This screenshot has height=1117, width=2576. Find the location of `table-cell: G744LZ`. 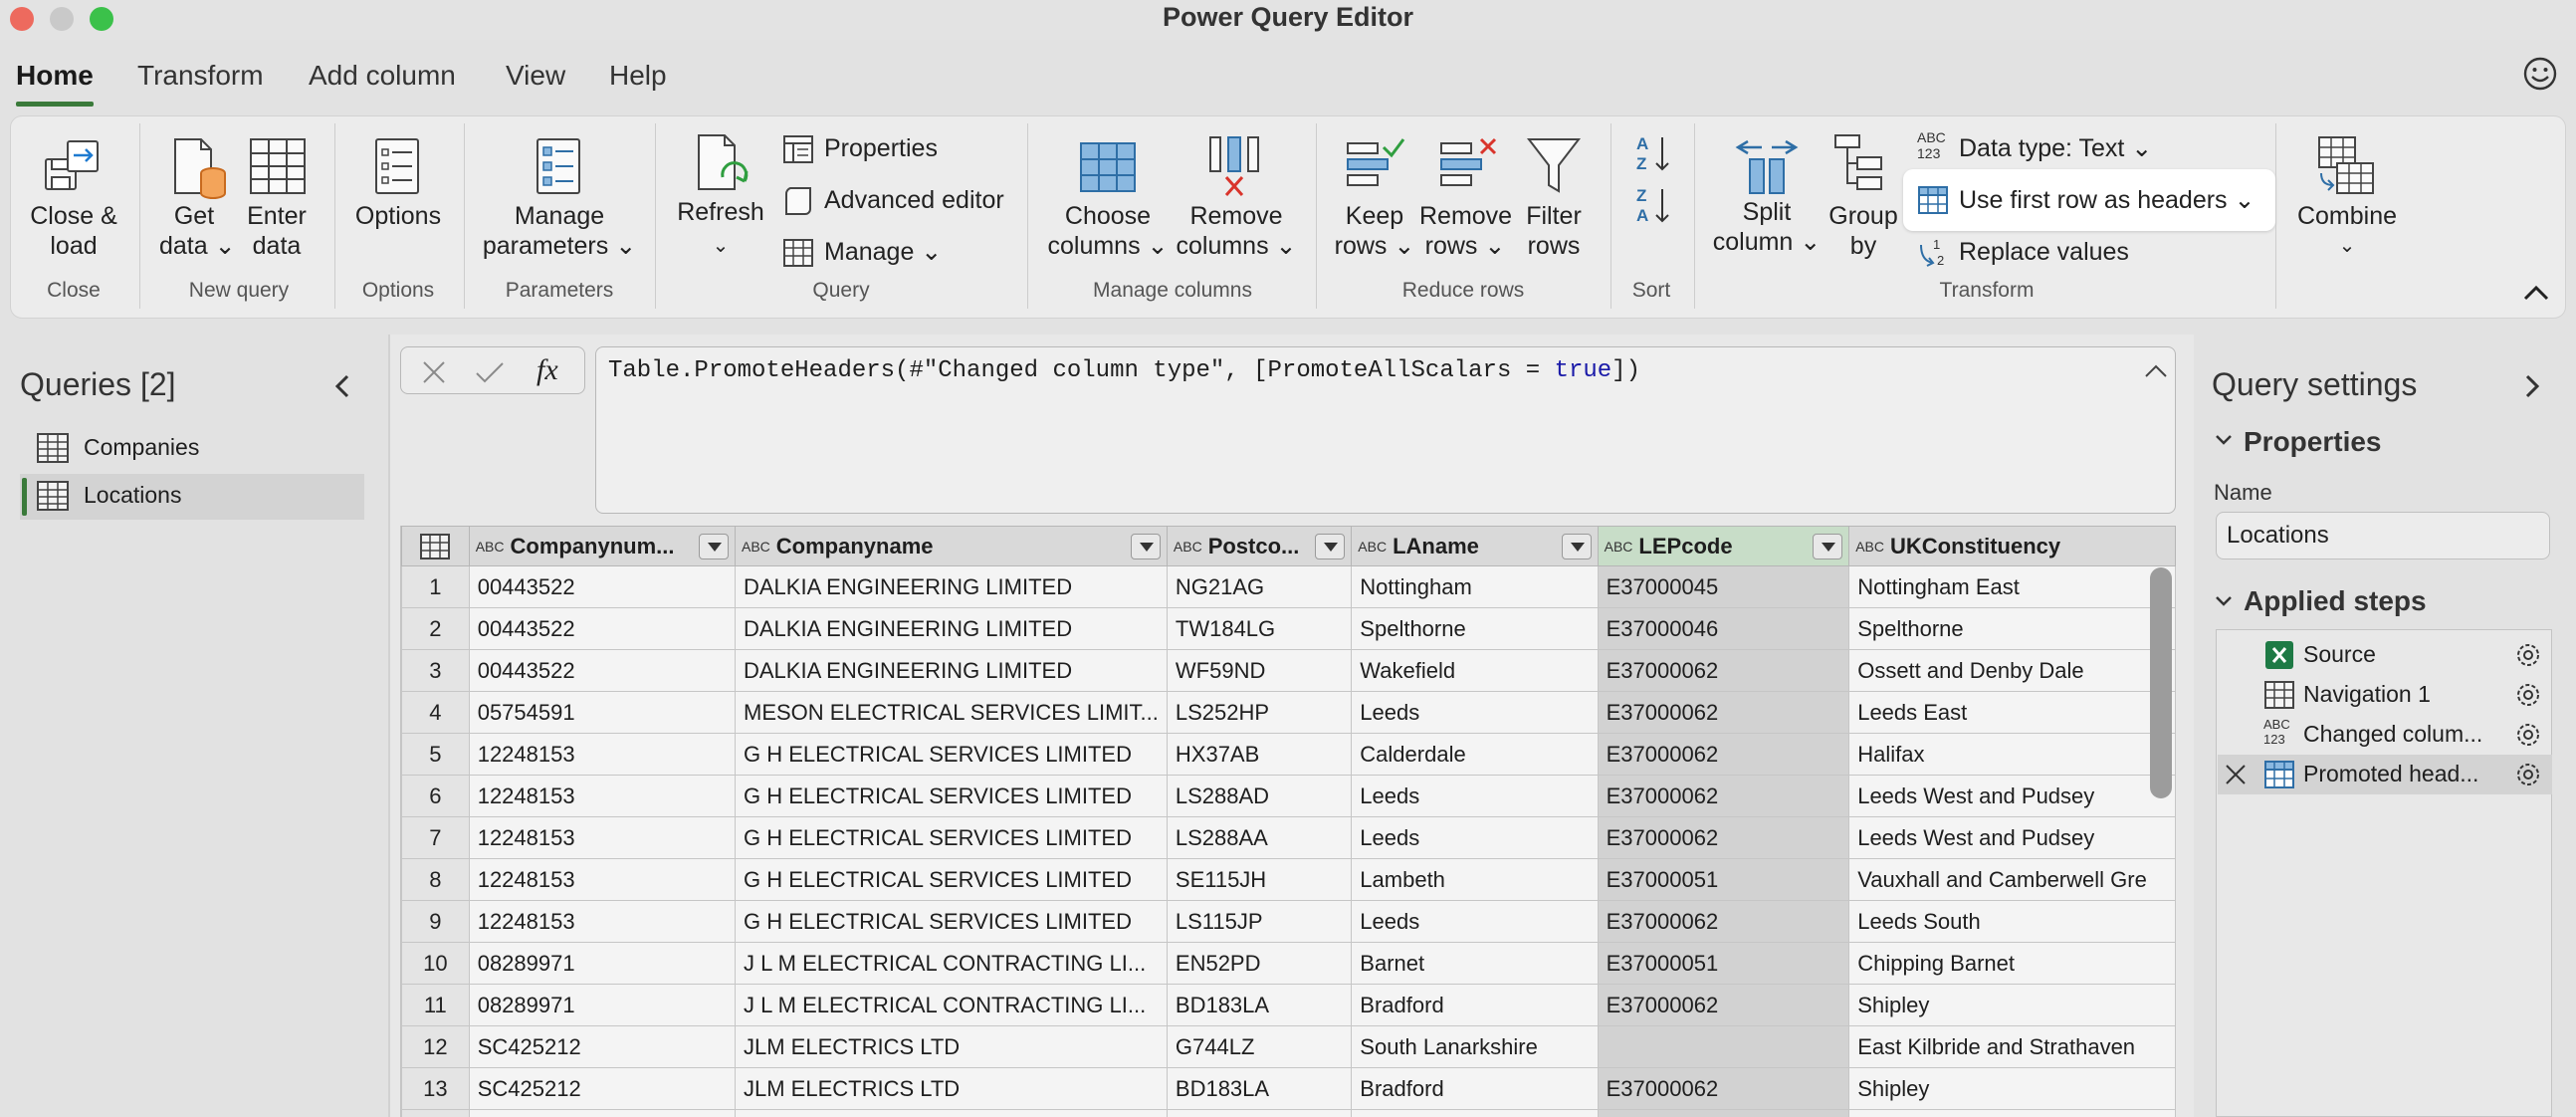

table-cell: G744LZ is located at coordinates (1259, 1046).